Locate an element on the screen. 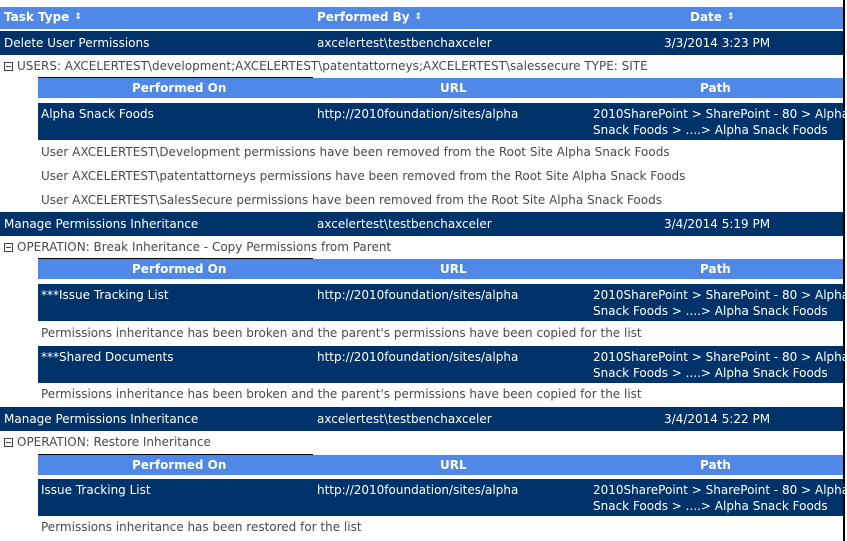  column-header-performed-by: Performed By is located at coordinates (363, 17).